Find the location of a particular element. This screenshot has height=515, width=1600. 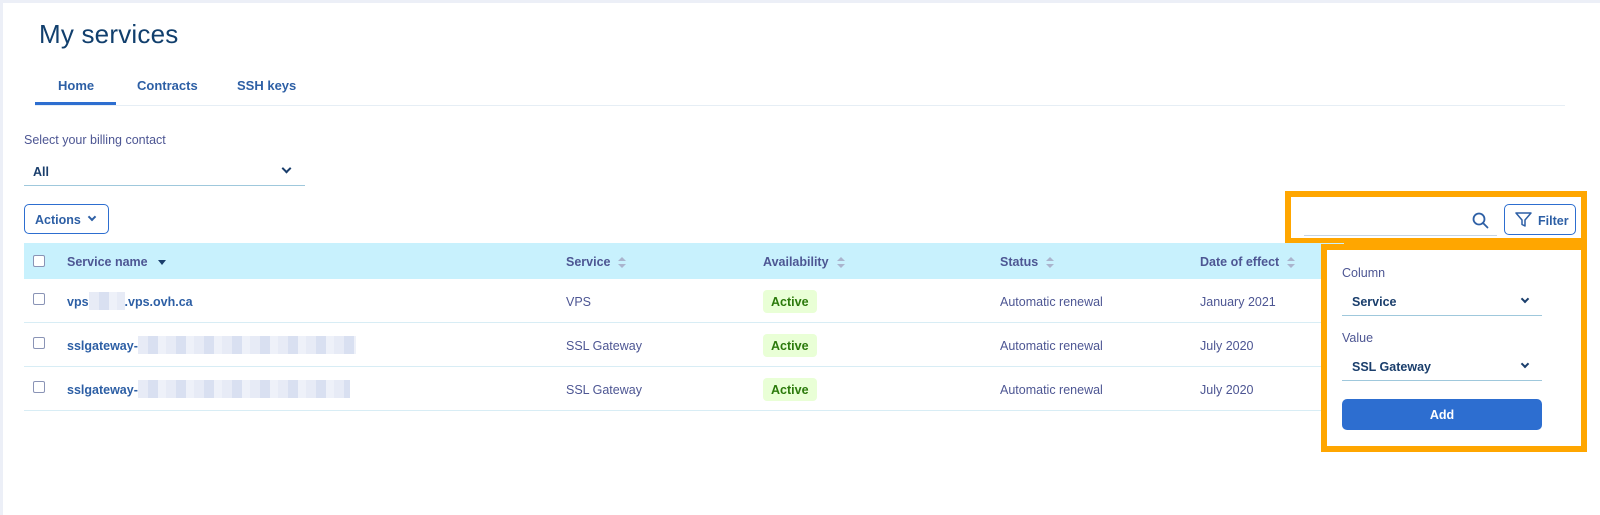

billing-contact-label: Select your billing contact is located at coordinates (95, 140).